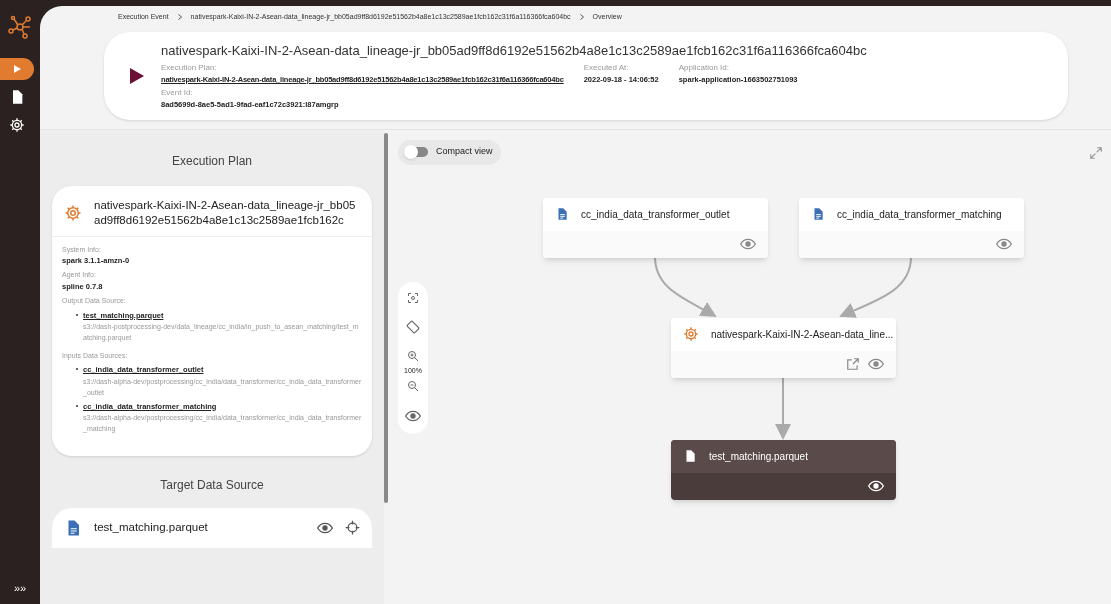 This screenshot has height=604, width=1111. I want to click on node-label: cc_india_data_transformer_outlet, so click(655, 214).